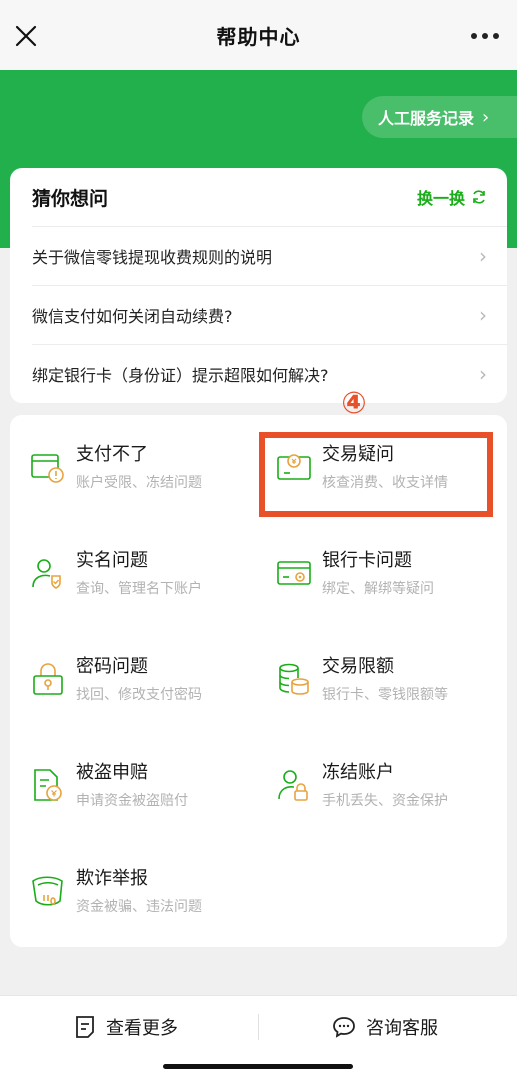 Image resolution: width=517 pixels, height=1080 pixels. I want to click on payment-failed-icon, so click(47, 468).